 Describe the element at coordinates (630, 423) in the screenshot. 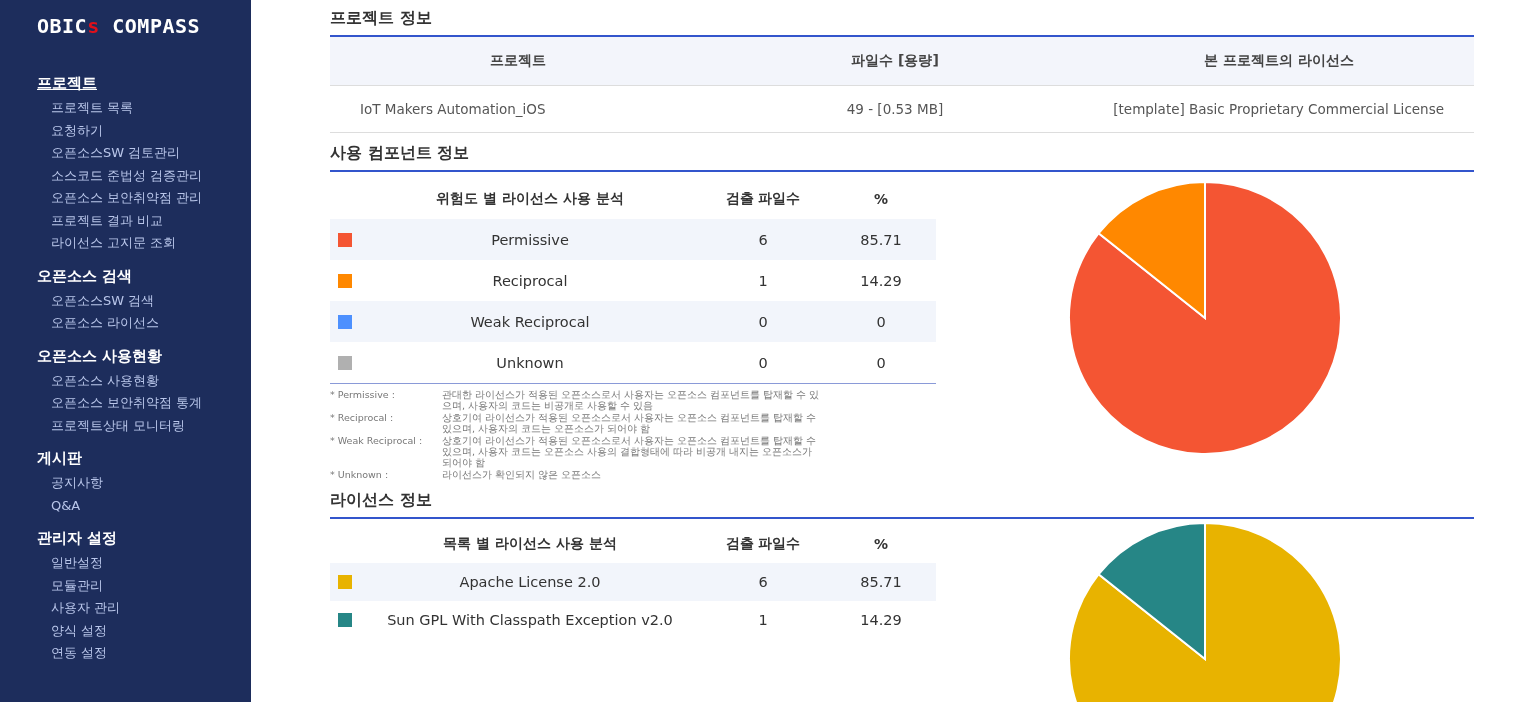

I see `note-text: 상호기여 라이선스가 적용된 오픈소스로서 사용자는 오픈소스 컴포넌트를 탑재할 수 있으며, 사용자의 코드는 오픈소스가 되어야 함` at that location.